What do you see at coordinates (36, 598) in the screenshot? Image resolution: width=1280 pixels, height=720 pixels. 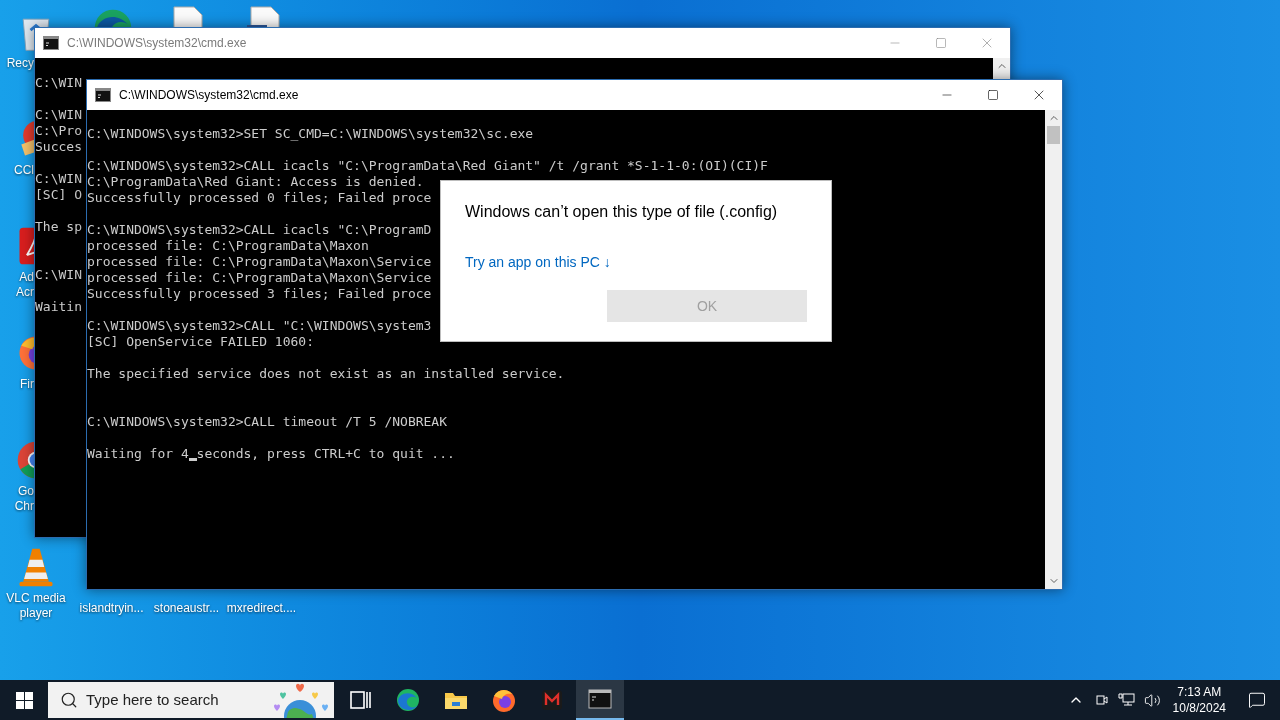 I see `icon-label: VLC media` at bounding box center [36, 598].